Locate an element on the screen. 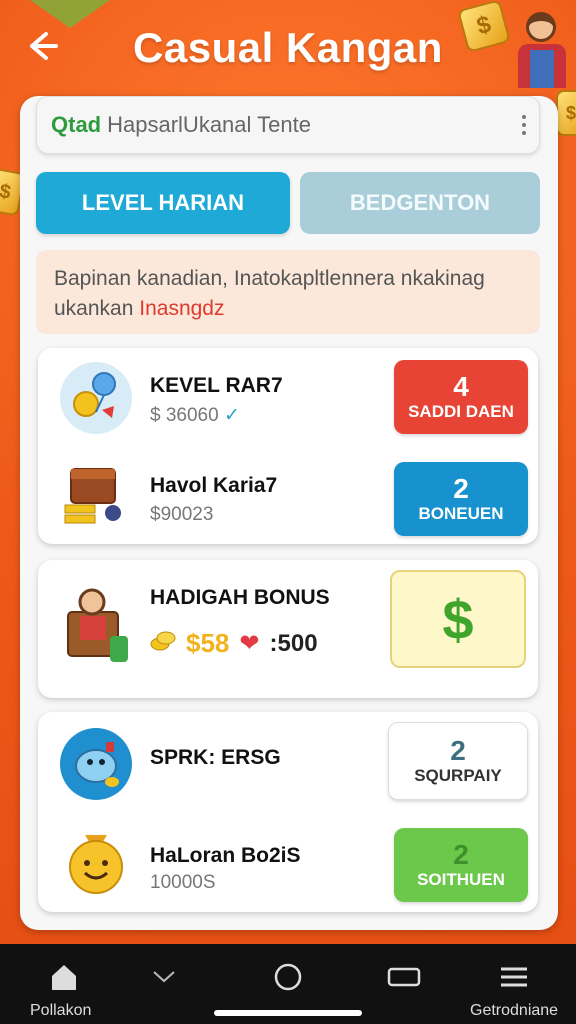 Image resolution: width=576 pixels, height=1024 pixels. home-icon is located at coordinates (64, 977).